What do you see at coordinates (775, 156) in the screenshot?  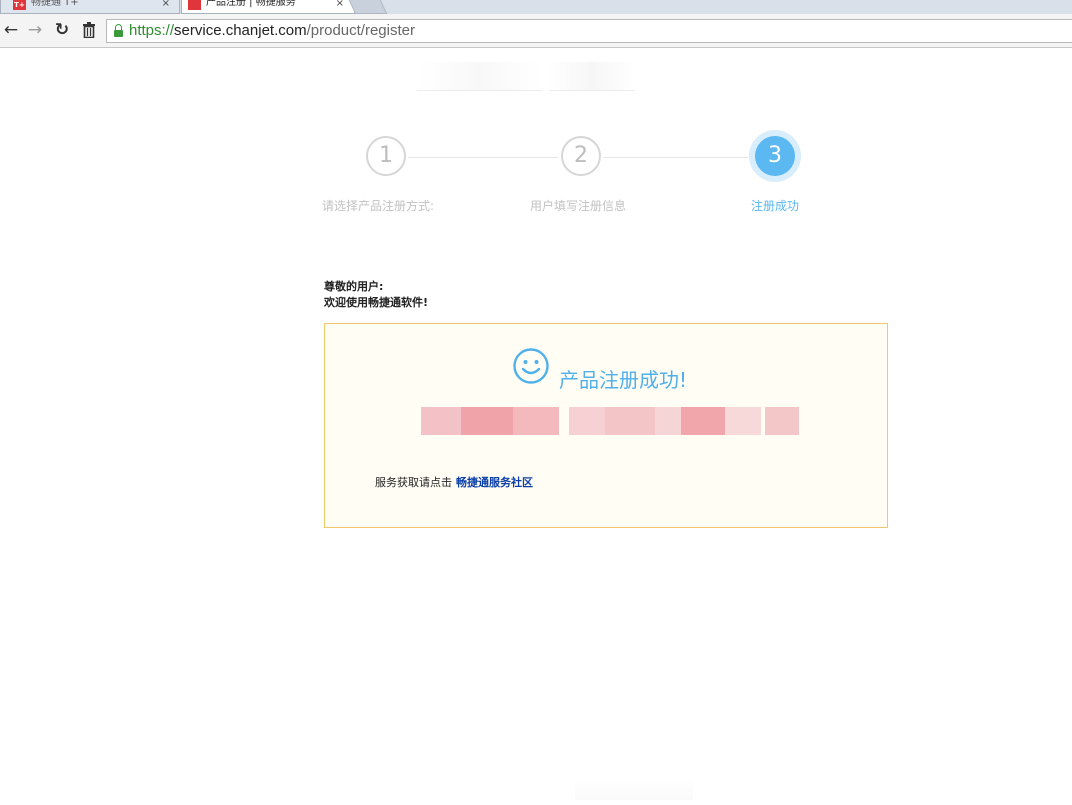 I see `step-3-circle: 3` at bounding box center [775, 156].